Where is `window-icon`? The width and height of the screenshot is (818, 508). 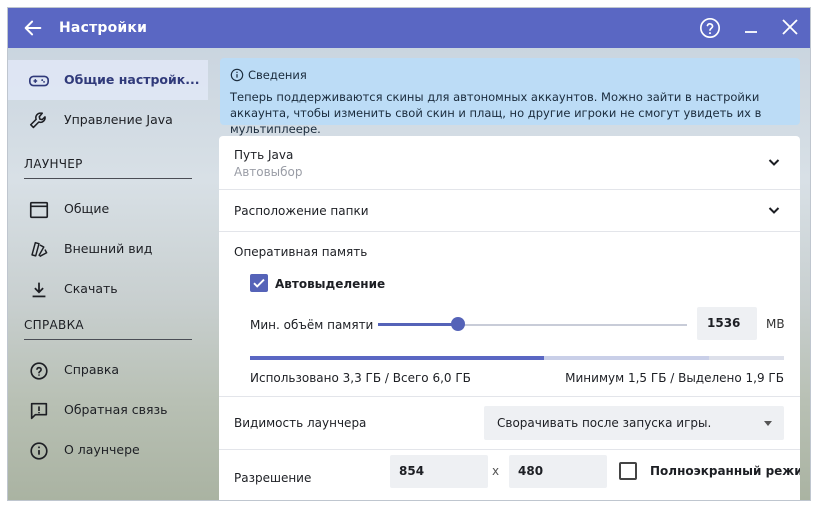
window-icon is located at coordinates (39, 210).